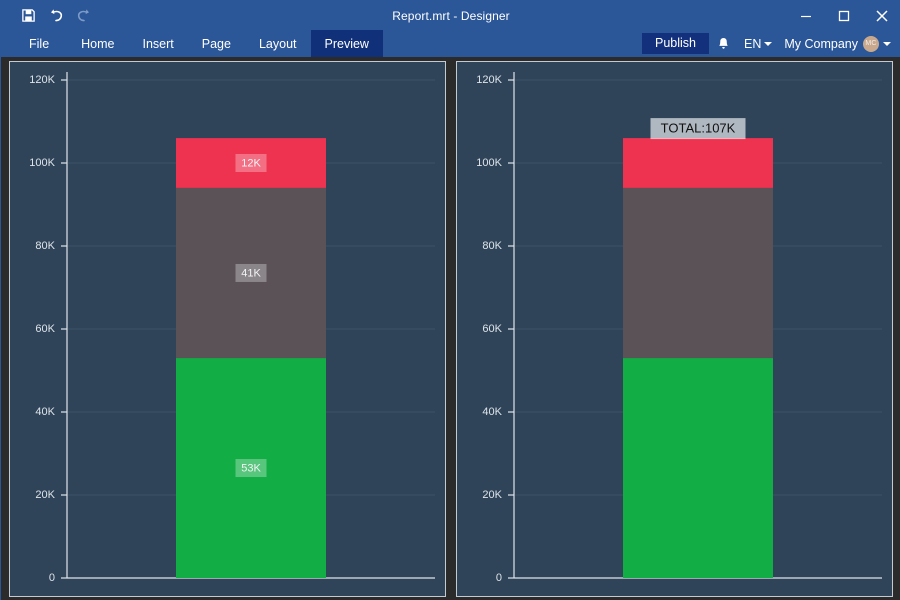 Image resolution: width=900 pixels, height=600 pixels. Describe the element at coordinates (56, 16) in the screenshot. I see `undo-icon` at that location.